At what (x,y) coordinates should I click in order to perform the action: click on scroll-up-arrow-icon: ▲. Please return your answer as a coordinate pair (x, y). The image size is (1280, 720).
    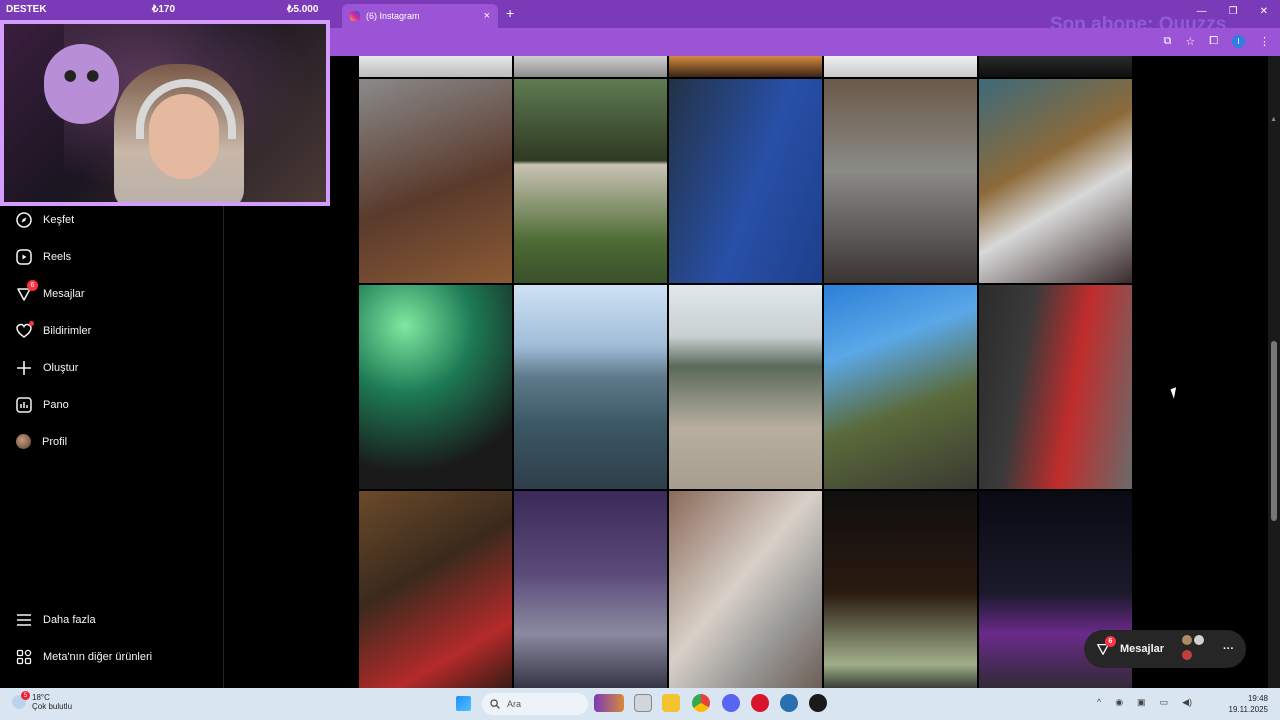
    Looking at the image, I should click on (1273, 119).